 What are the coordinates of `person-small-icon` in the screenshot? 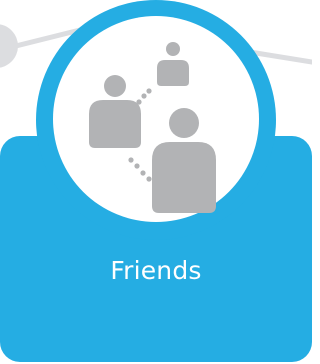 It's located at (173, 64).